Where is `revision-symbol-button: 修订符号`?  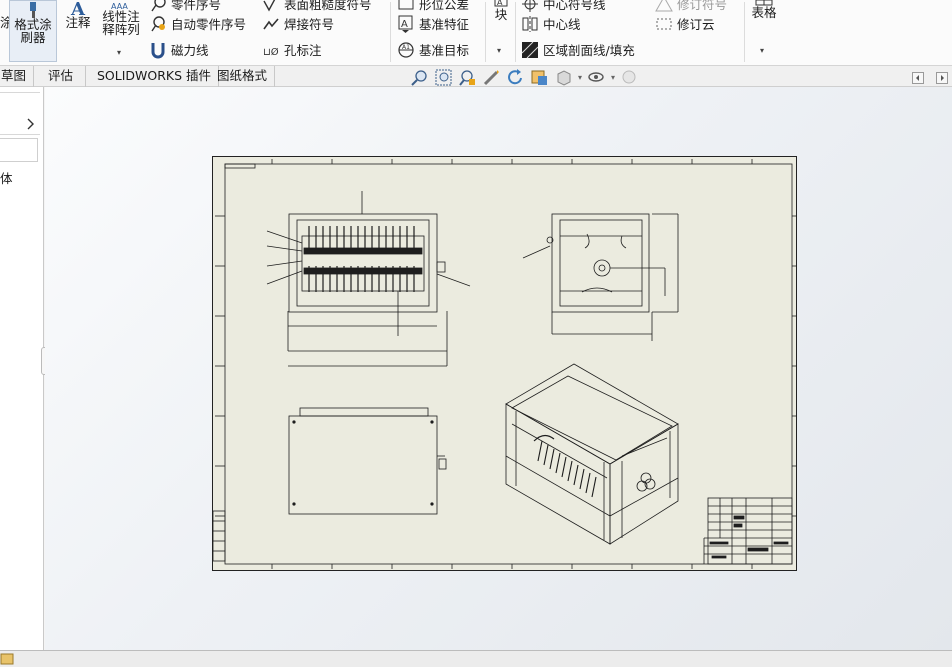
revision-symbol-button: 修订符号 is located at coordinates (691, 6).